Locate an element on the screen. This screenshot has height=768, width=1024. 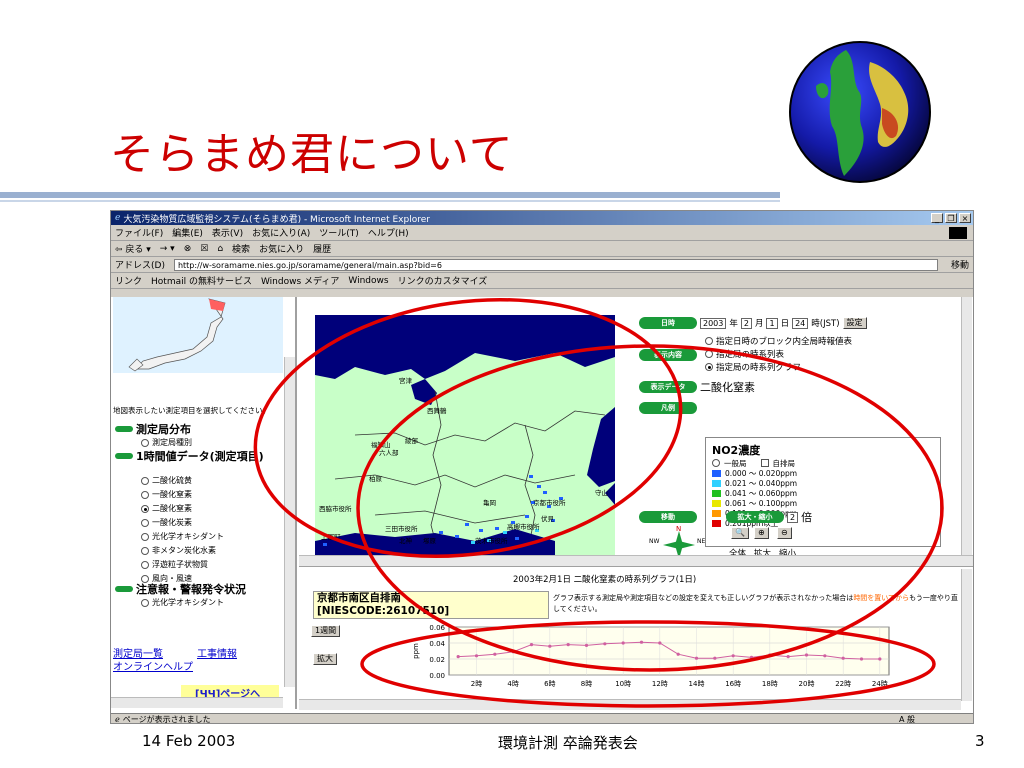
radio-co: 一酸化炭素 is located at coordinates (166, 522).